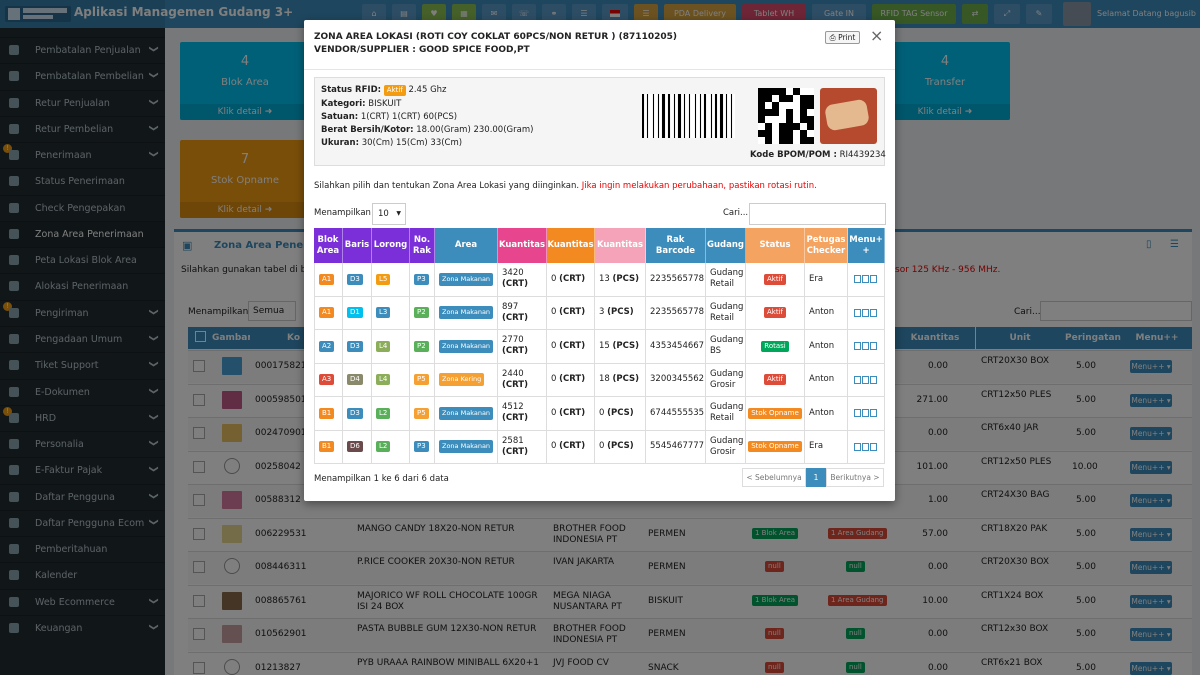  What do you see at coordinates (726, 280) in the screenshot?
I see `cell-gudang: Gudang Retail` at bounding box center [726, 280].